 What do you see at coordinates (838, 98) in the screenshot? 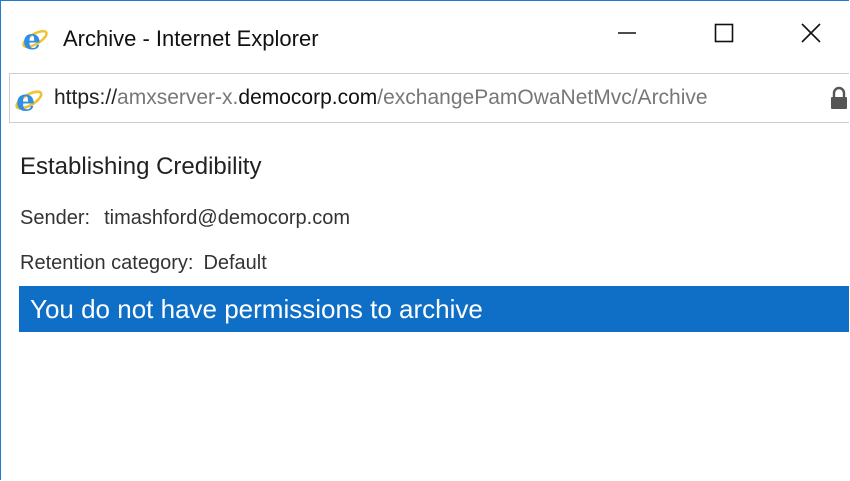
I see `lock-icon` at bounding box center [838, 98].